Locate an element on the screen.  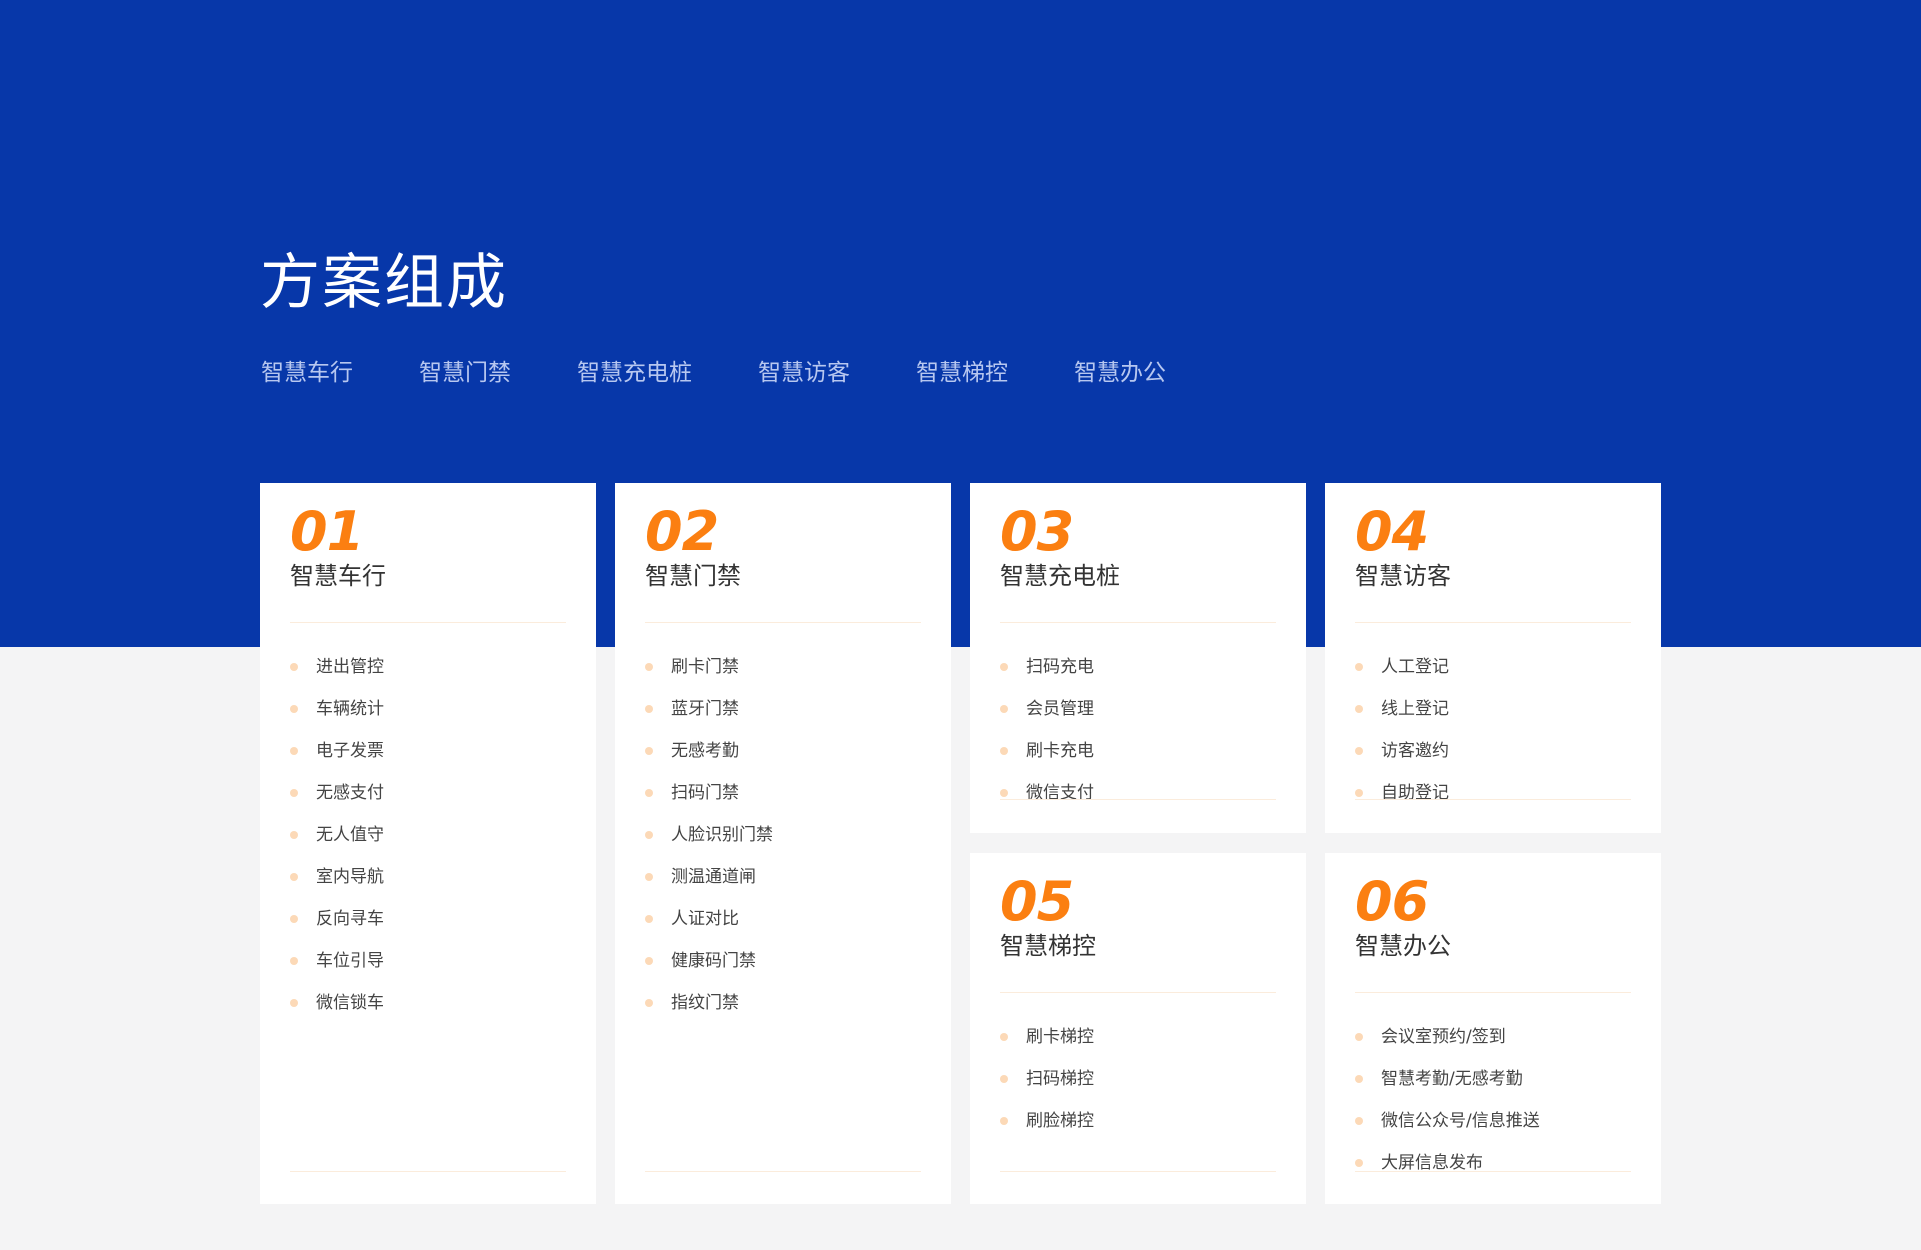
list-item: 车辆统计 is located at coordinates (337, 709).